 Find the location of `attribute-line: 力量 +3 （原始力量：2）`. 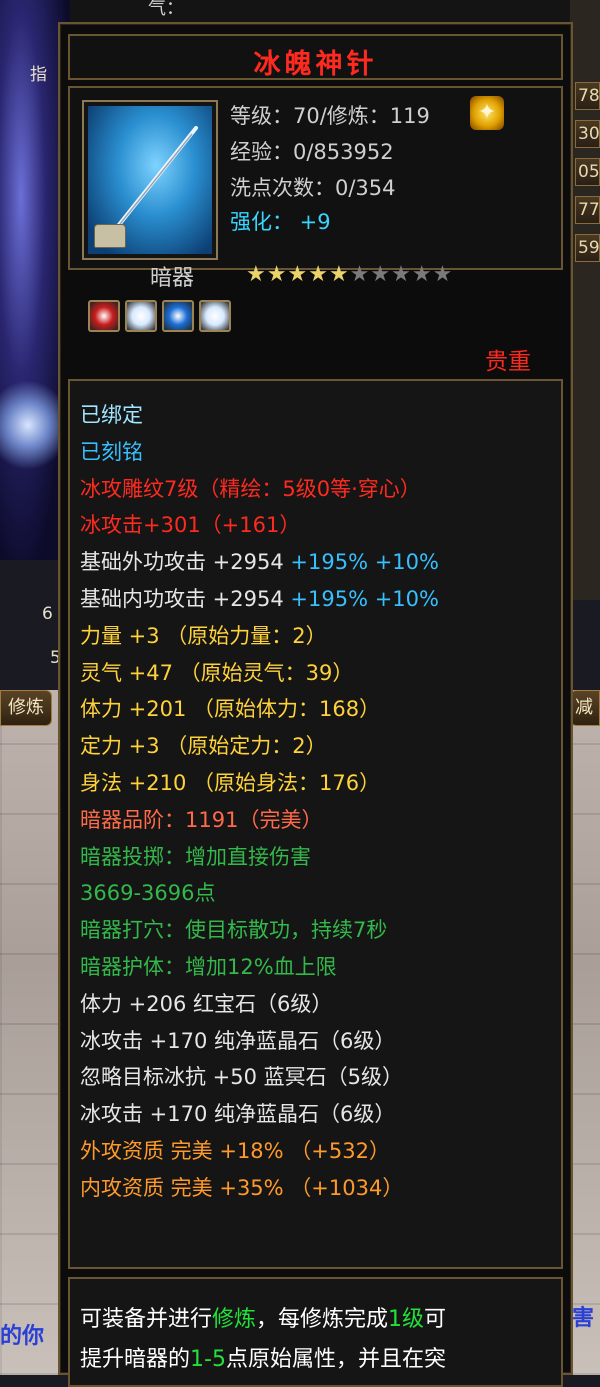

attribute-line: 力量 +3 （原始力量：2） is located at coordinates (203, 635).